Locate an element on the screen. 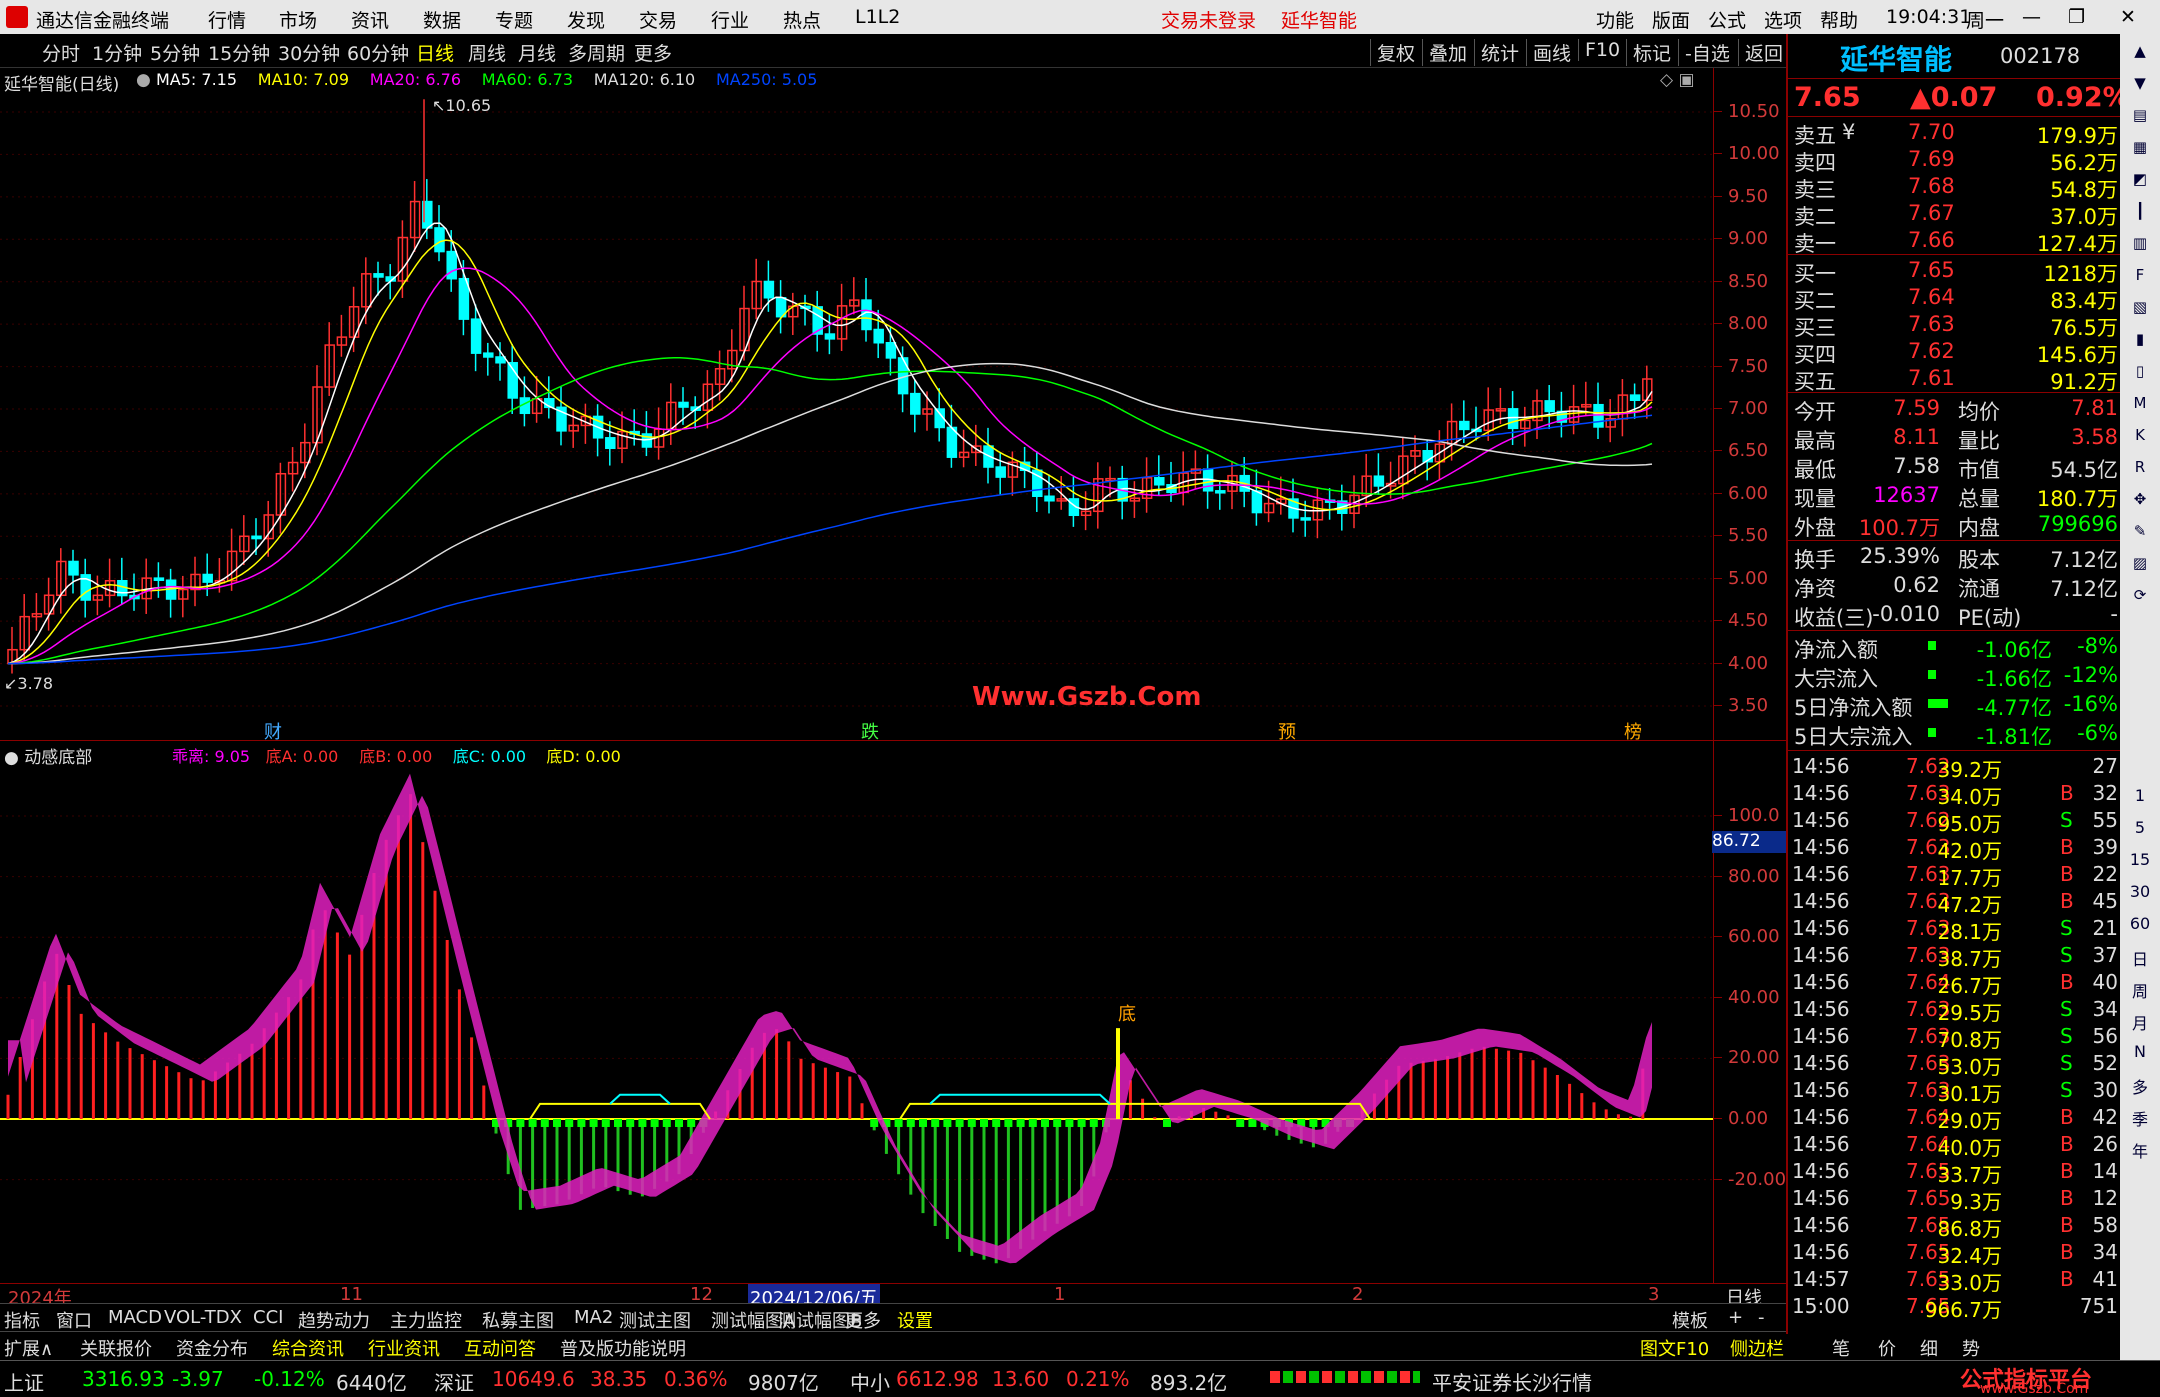 The height and width of the screenshot is (1397, 2160). tool-stats: 统计 is located at coordinates (1496, 52).